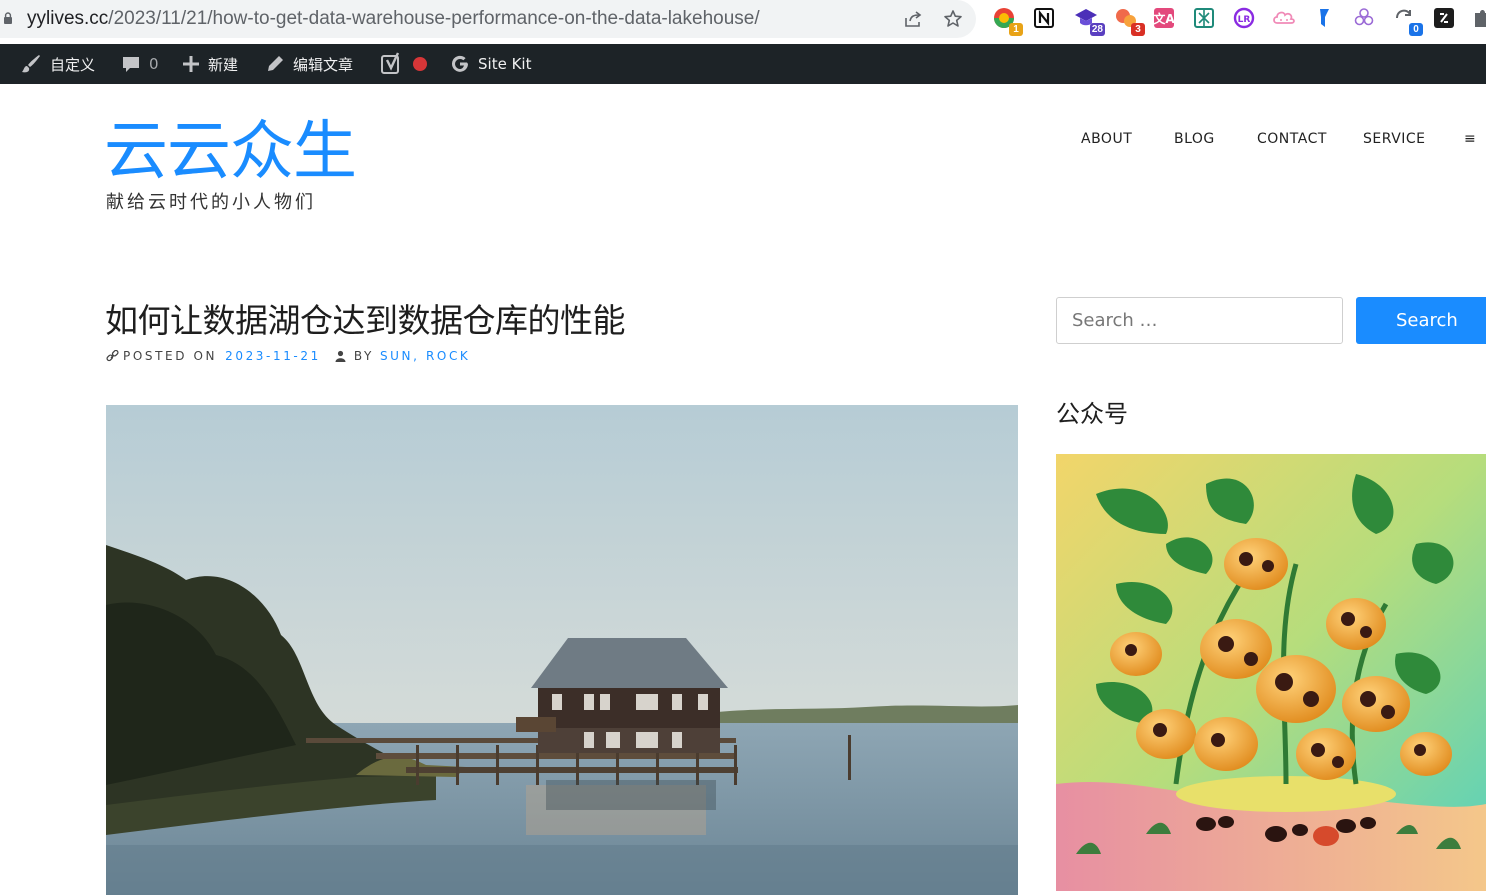 Image resolution: width=1486 pixels, height=895 pixels. I want to click on extension-badge: 3, so click(1138, 29).